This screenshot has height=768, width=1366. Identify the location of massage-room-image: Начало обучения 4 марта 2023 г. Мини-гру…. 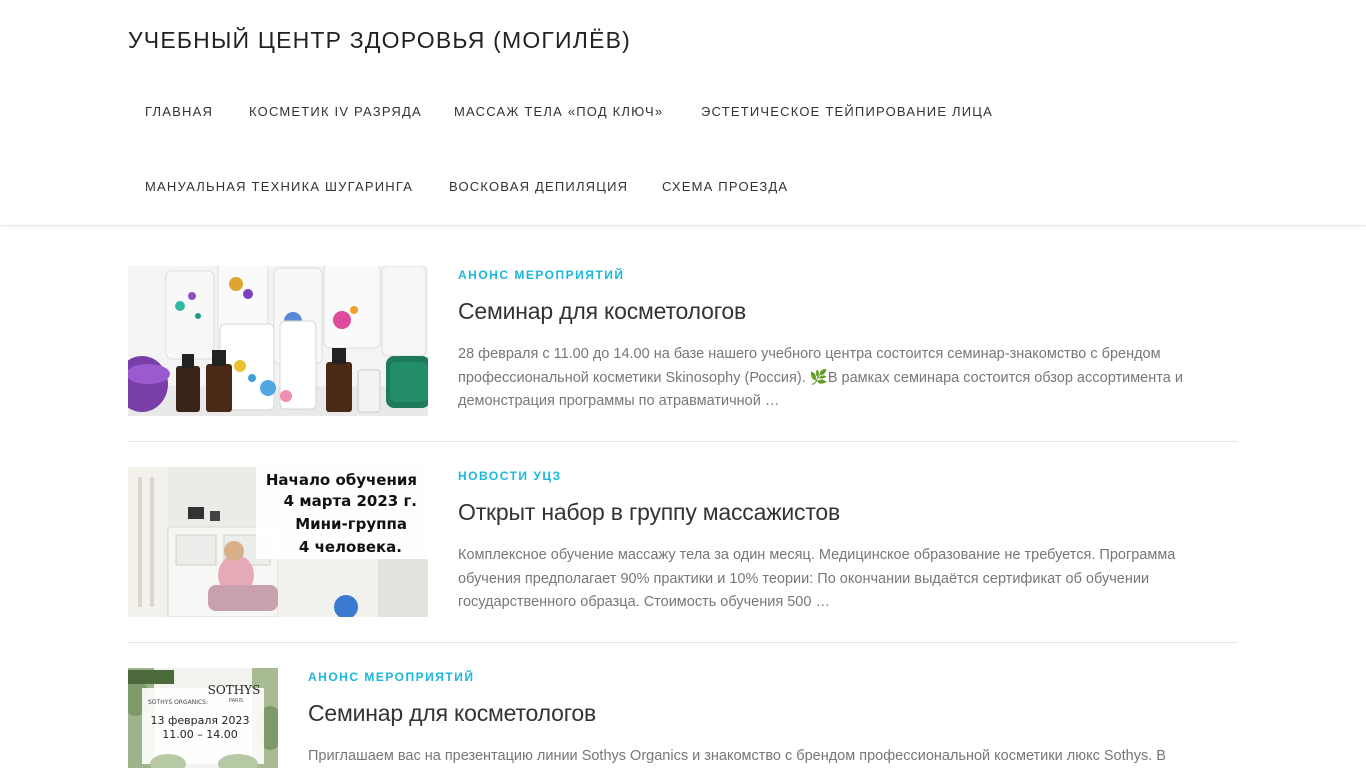
(278, 542).